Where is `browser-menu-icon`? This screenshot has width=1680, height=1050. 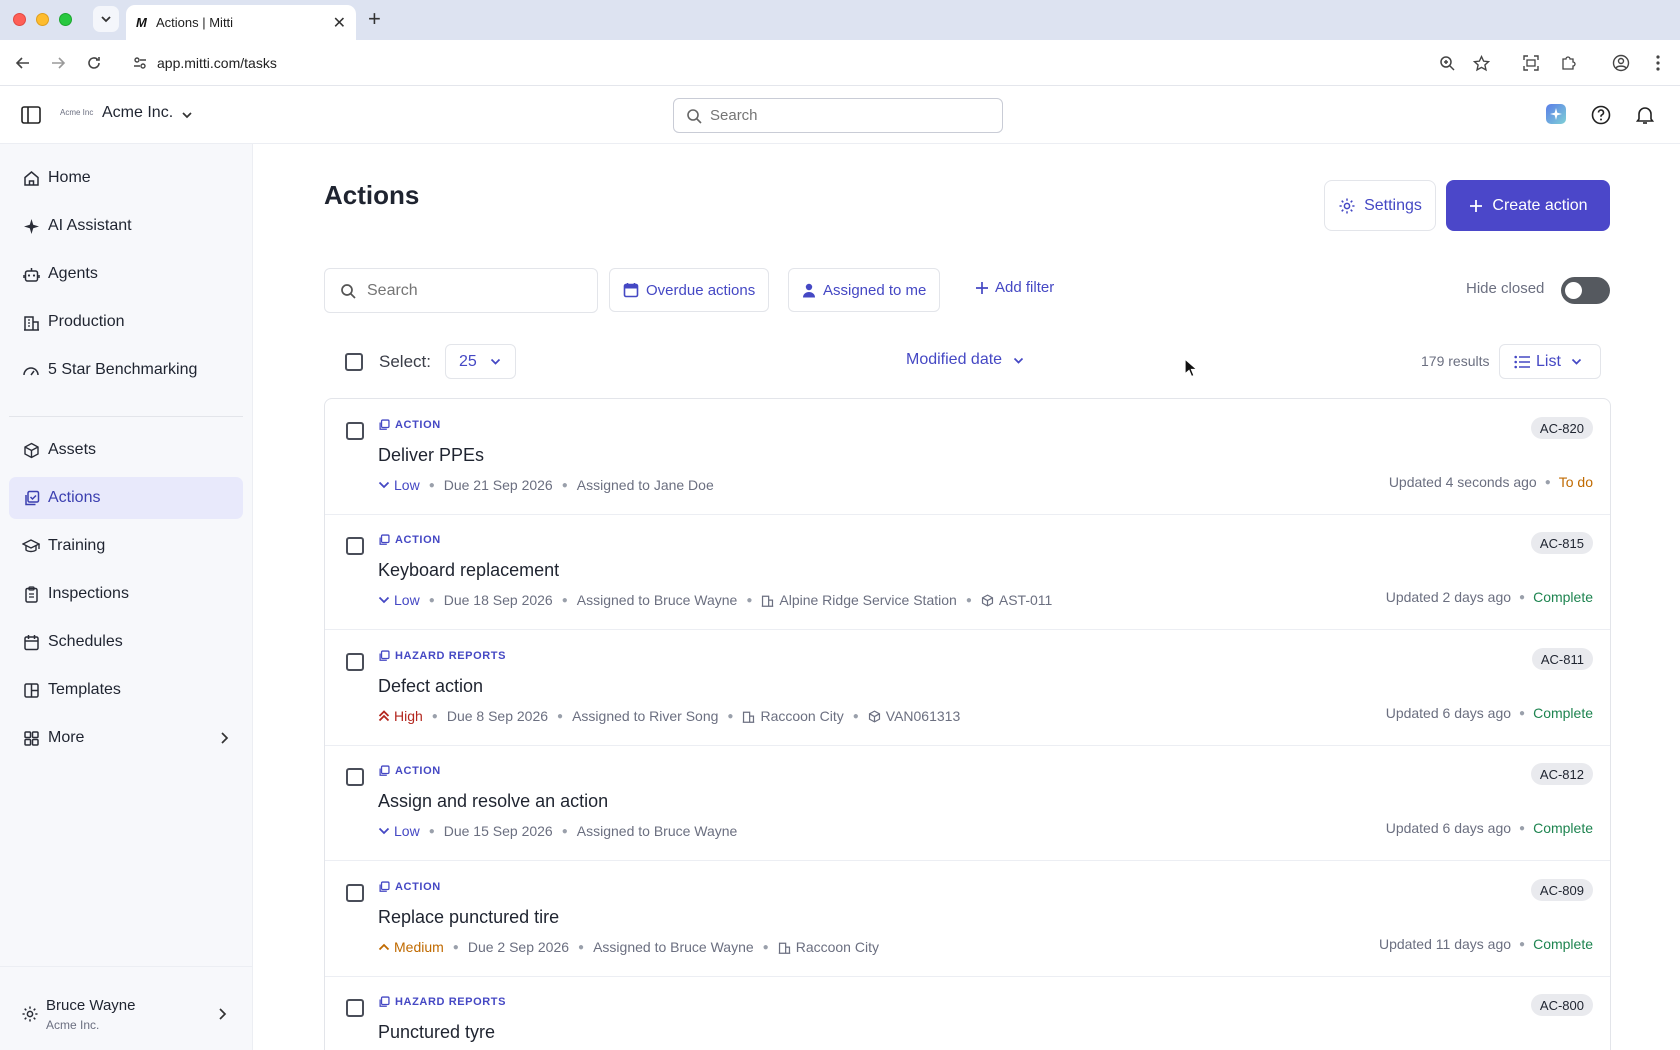
browser-menu-icon is located at coordinates (1658, 63).